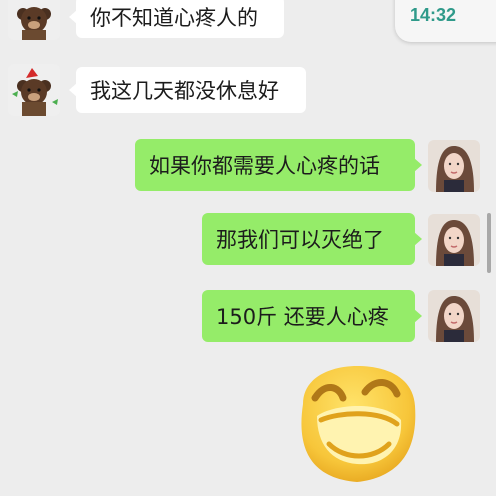 This screenshot has height=496, width=496. Describe the element at coordinates (312, 239) in the screenshot. I see `message-bubble-sent: 那我们可以灭绝了` at that location.